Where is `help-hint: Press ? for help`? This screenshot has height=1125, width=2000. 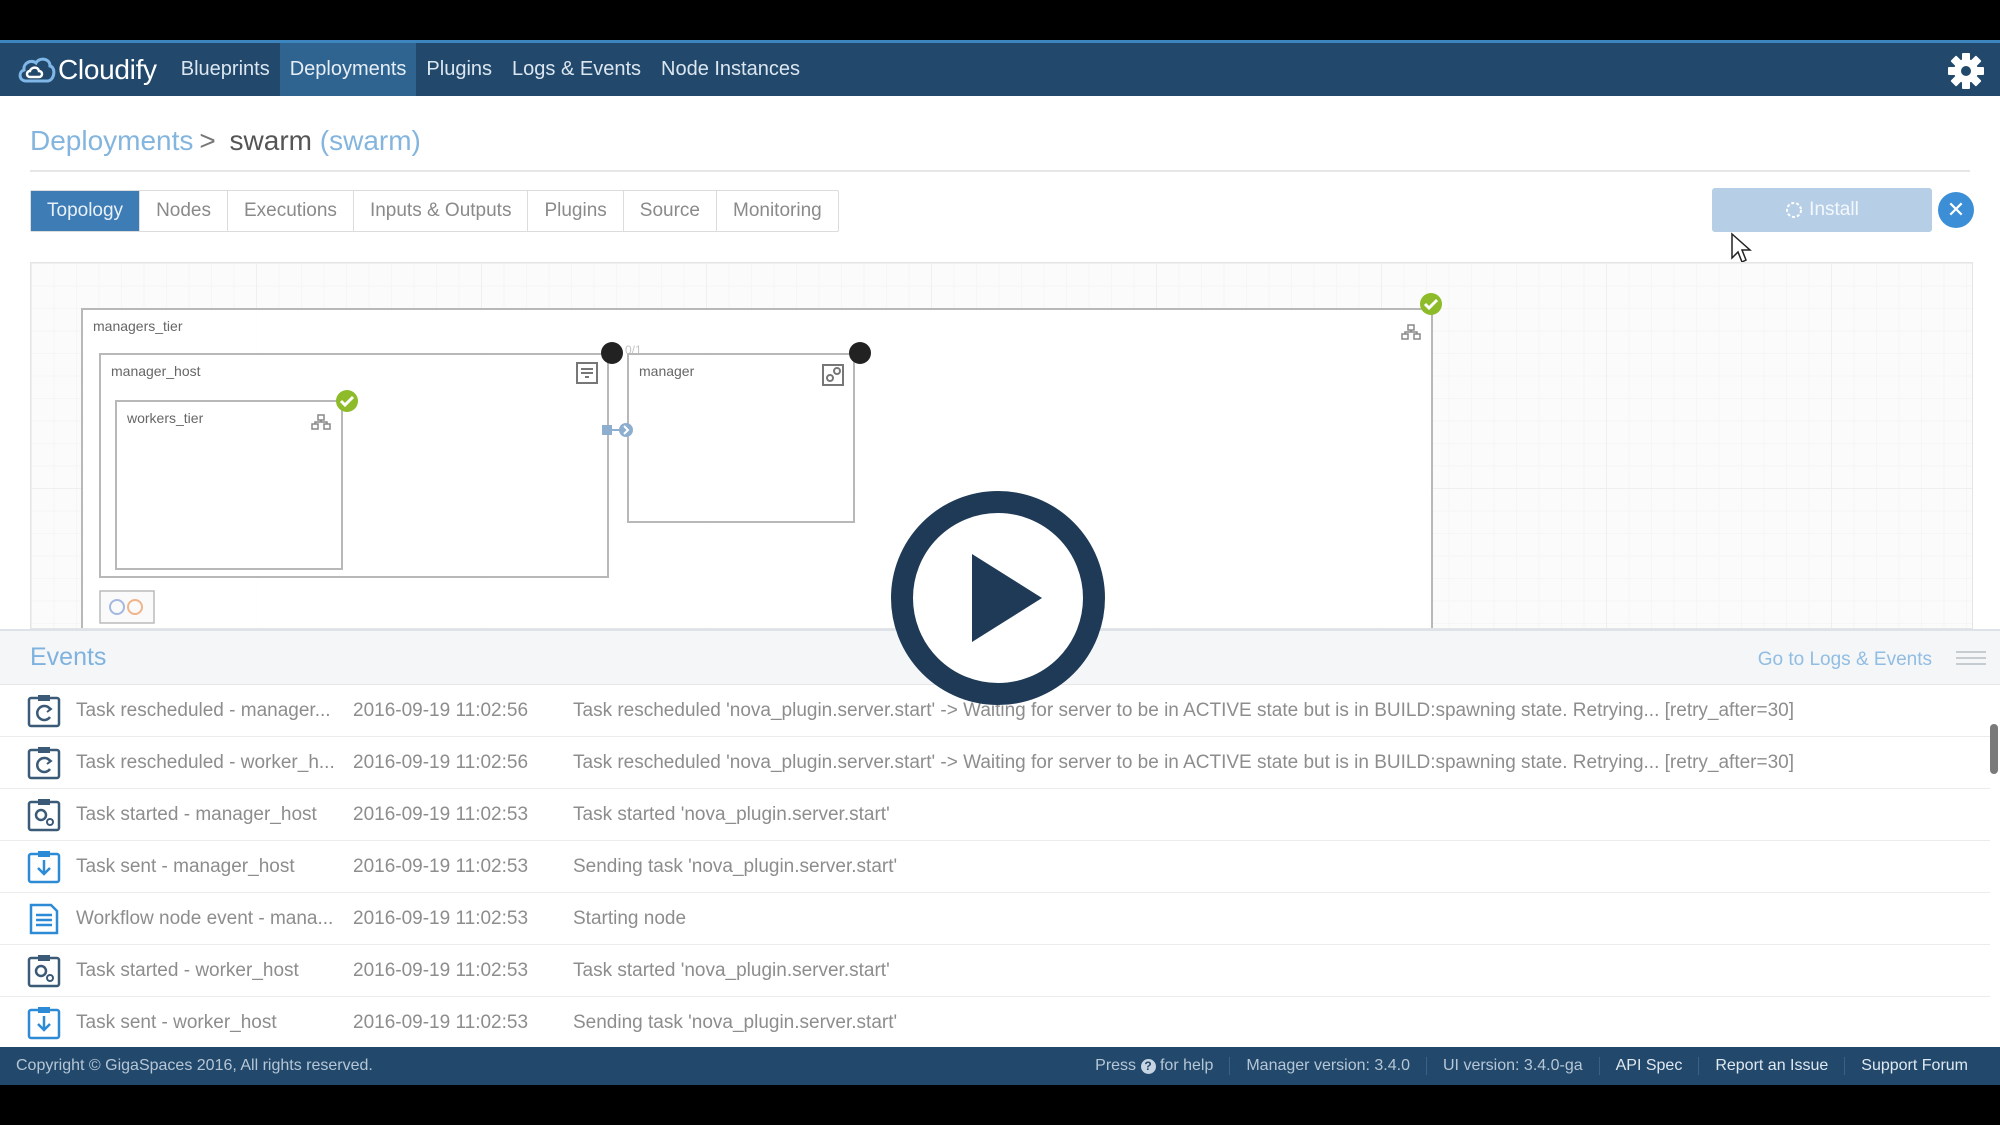 help-hint: Press ? for help is located at coordinates (1154, 1066).